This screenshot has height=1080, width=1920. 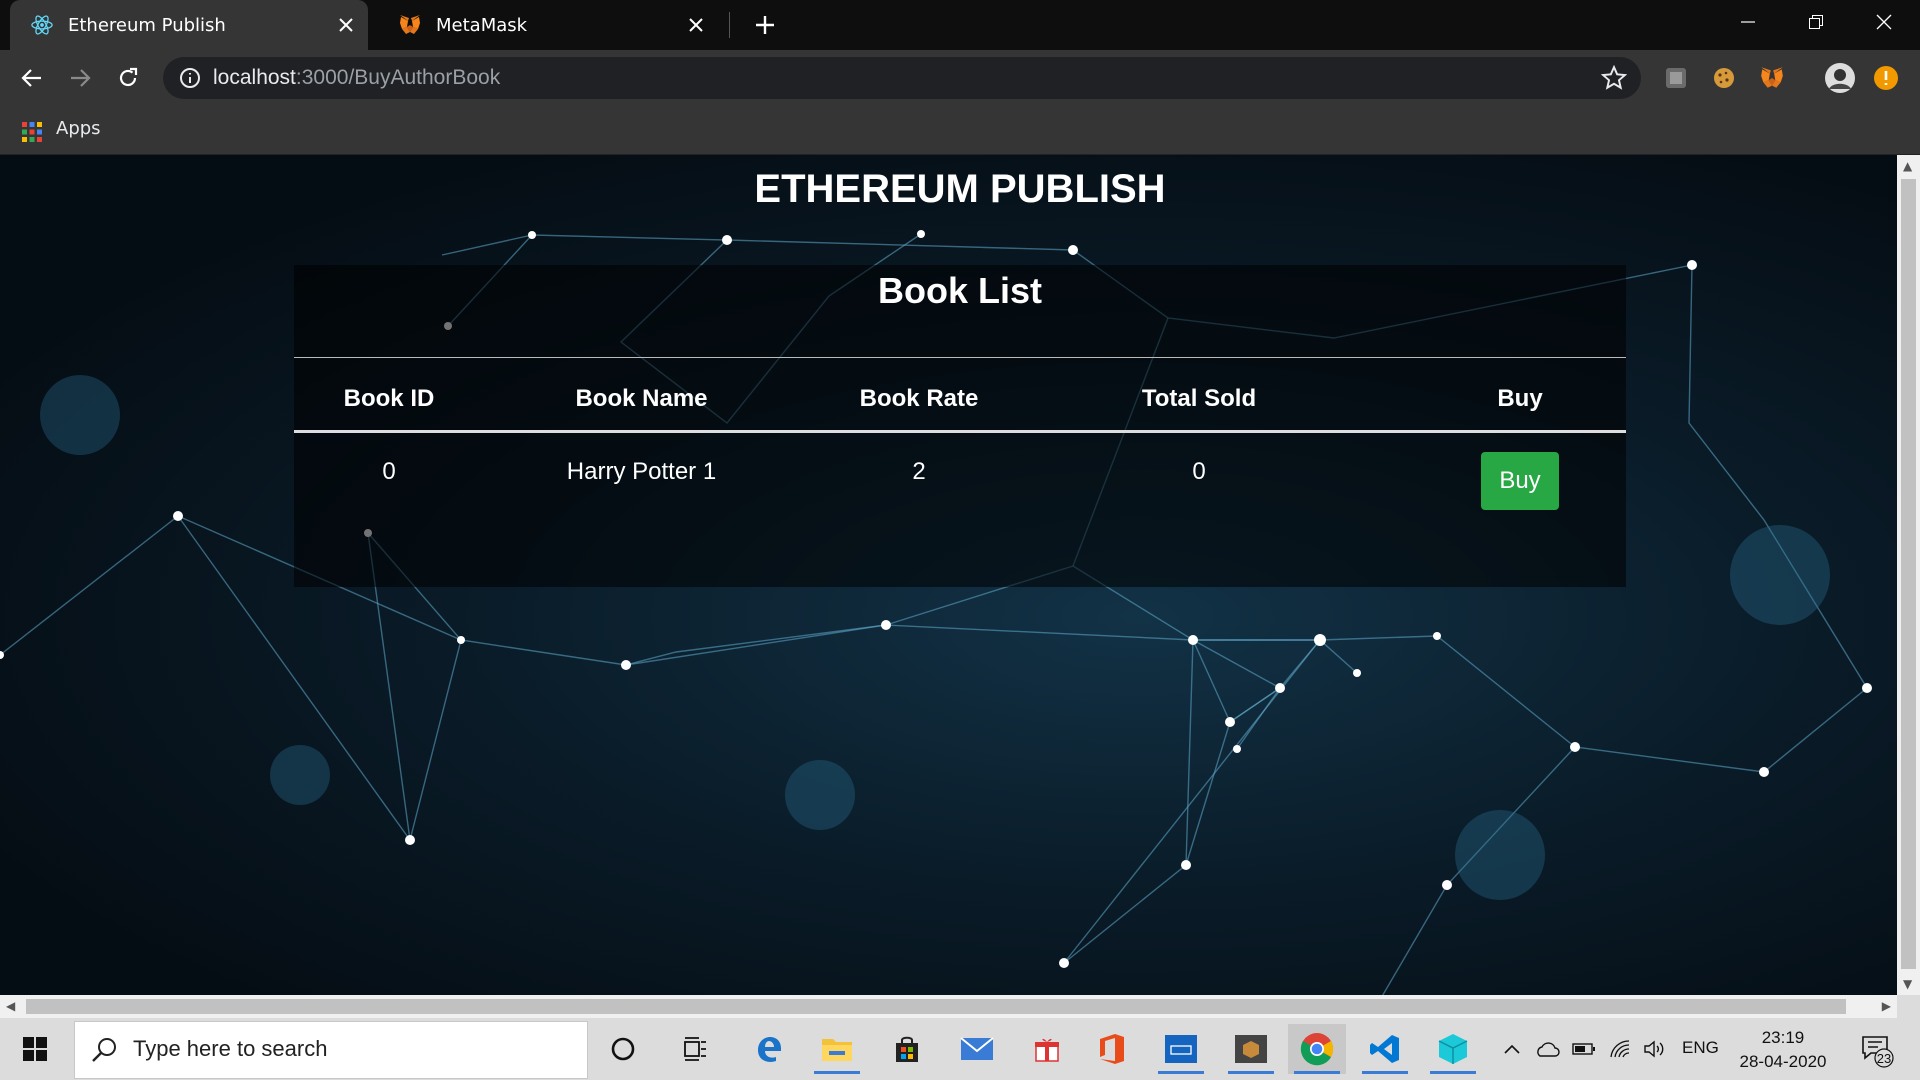 I want to click on address-bar: localhost:3000/BuyAuthorBook, so click(x=902, y=78).